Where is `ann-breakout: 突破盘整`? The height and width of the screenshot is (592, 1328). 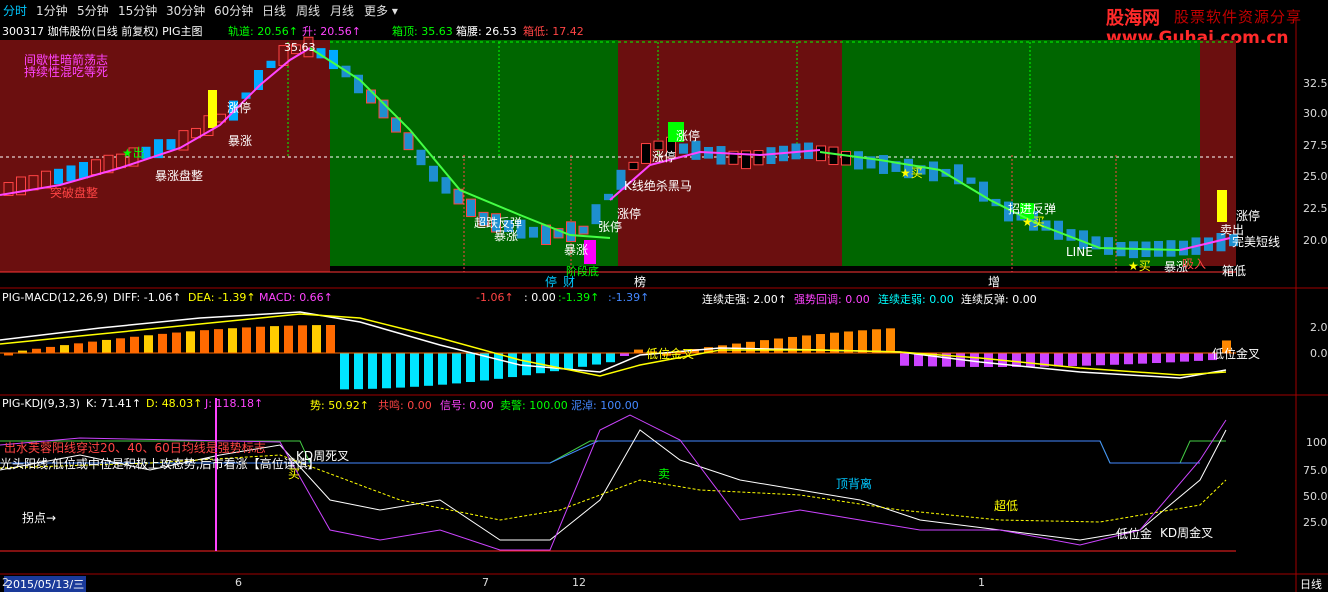
ann-breakout: 突破盘整 is located at coordinates (74, 192).